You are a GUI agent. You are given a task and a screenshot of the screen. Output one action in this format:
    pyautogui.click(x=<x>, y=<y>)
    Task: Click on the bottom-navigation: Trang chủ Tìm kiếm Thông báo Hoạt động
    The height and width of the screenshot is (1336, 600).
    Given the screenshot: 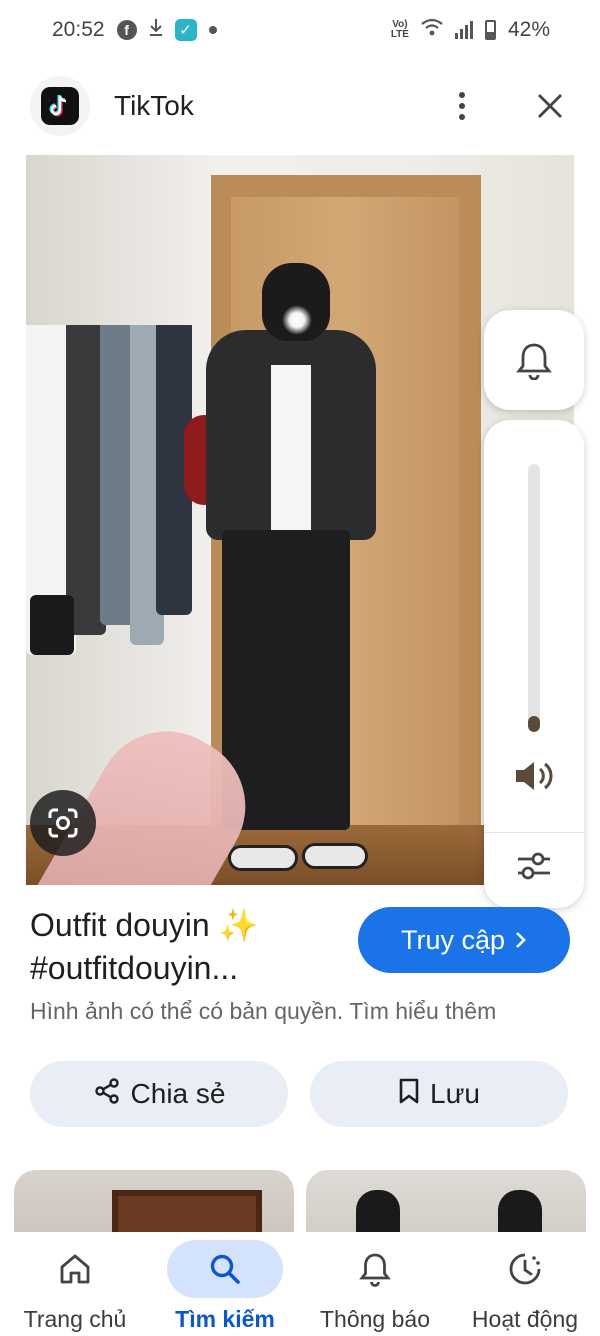 What is the action you would take?
    pyautogui.click(x=300, y=1284)
    